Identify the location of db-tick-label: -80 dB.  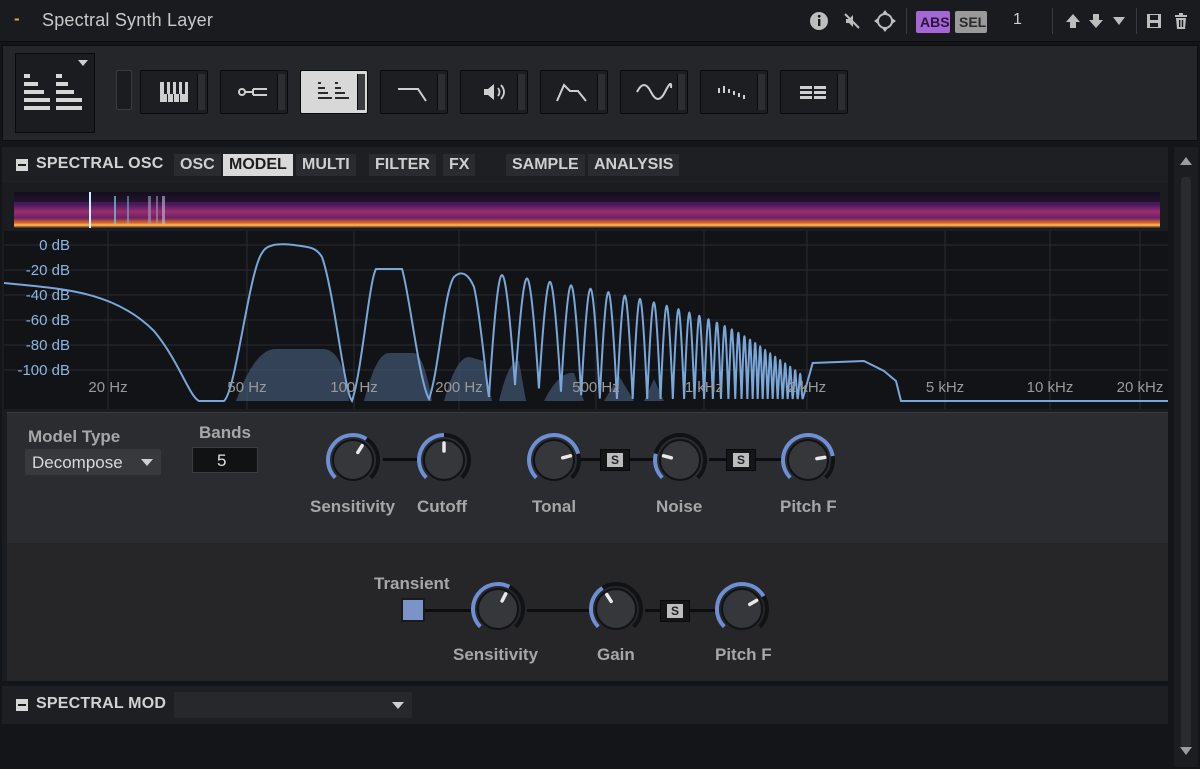
(48, 345).